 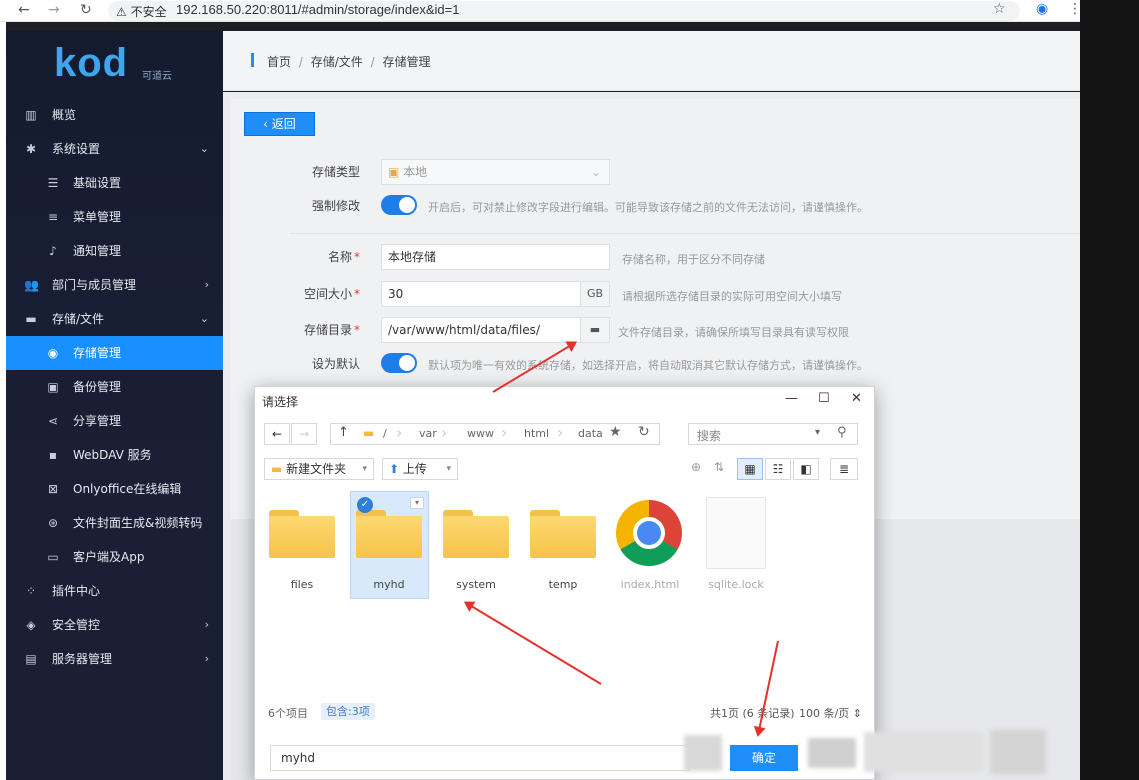 I want to click on size-unit: GB, so click(x=595, y=294).